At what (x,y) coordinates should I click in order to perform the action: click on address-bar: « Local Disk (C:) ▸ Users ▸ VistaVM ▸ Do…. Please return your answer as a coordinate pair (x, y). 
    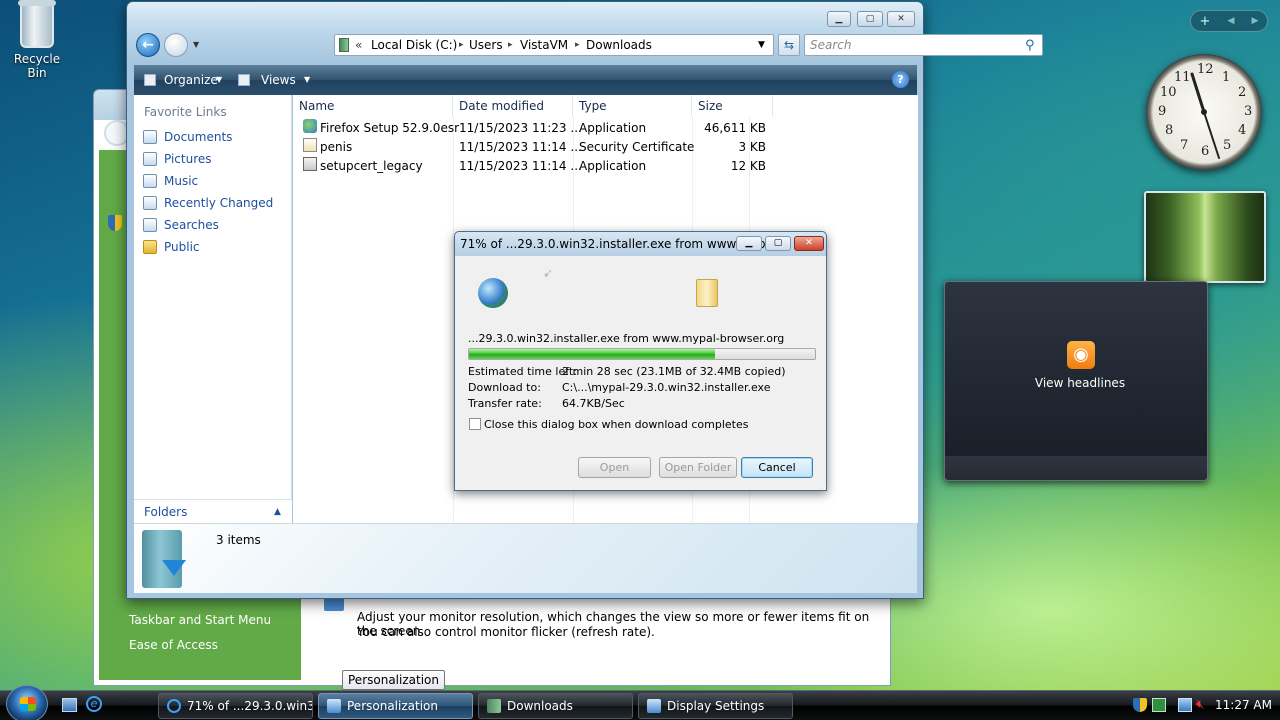
    Looking at the image, I should click on (554, 45).